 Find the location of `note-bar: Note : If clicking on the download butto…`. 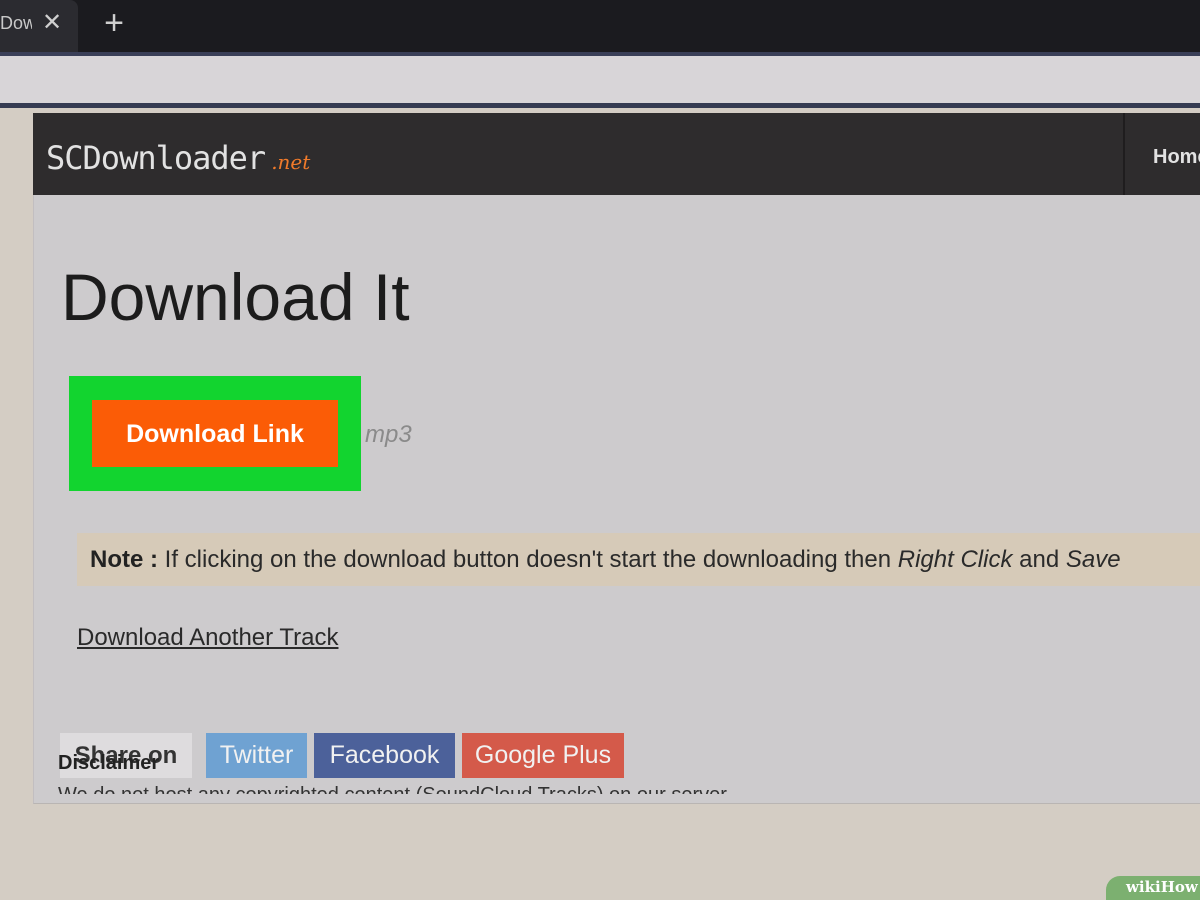

note-bar: Note : If clicking on the download butto… is located at coordinates (638, 559).